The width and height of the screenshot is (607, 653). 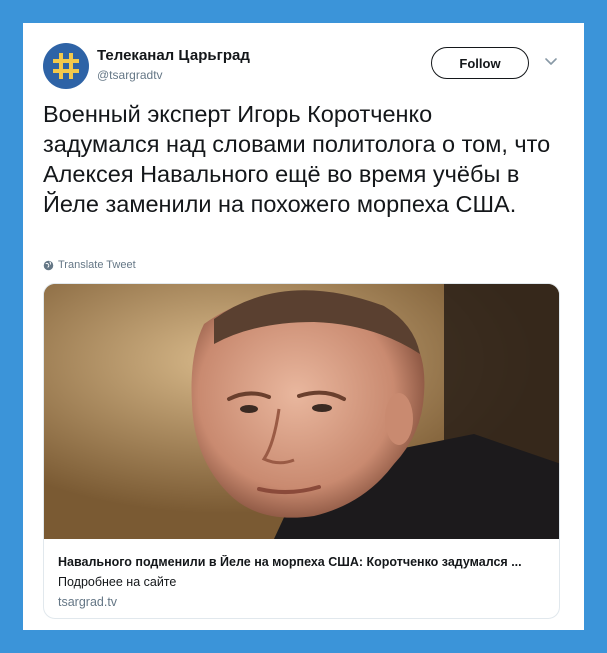 What do you see at coordinates (48, 265) in the screenshot?
I see `globe-icon` at bounding box center [48, 265].